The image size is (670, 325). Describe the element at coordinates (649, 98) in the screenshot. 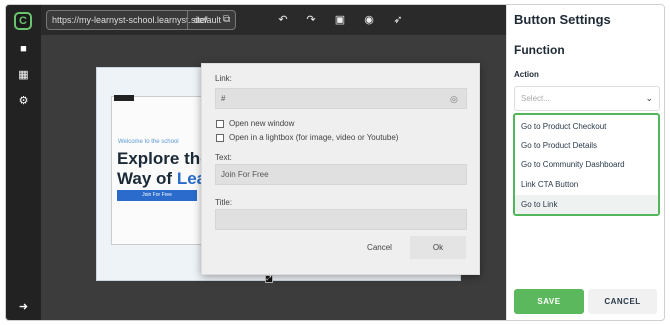

I see `chevron-down-icon: ⌄` at that location.